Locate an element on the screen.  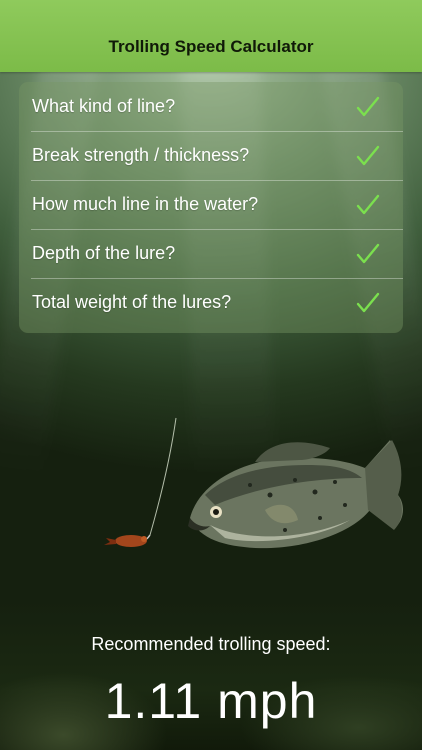
menu-item-label: How much line in the water? is located at coordinates (145, 204).